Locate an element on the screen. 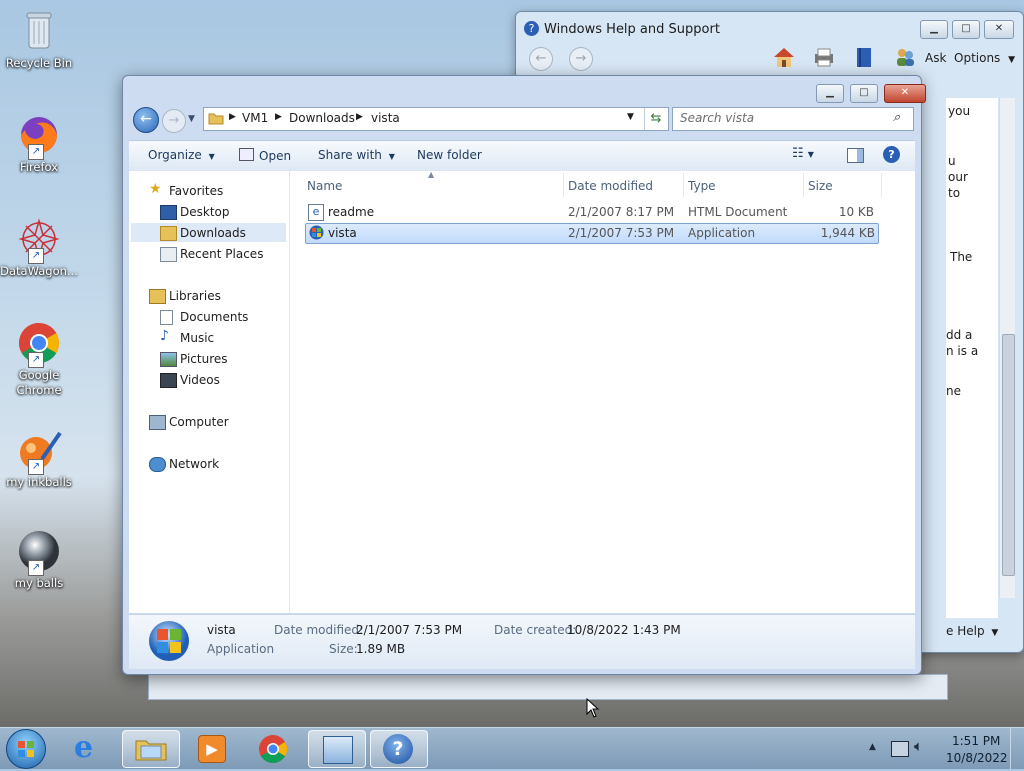 This screenshot has height=771, width=1024. my-balls-shortcut: ↗ my balls is located at coordinates (39, 559).